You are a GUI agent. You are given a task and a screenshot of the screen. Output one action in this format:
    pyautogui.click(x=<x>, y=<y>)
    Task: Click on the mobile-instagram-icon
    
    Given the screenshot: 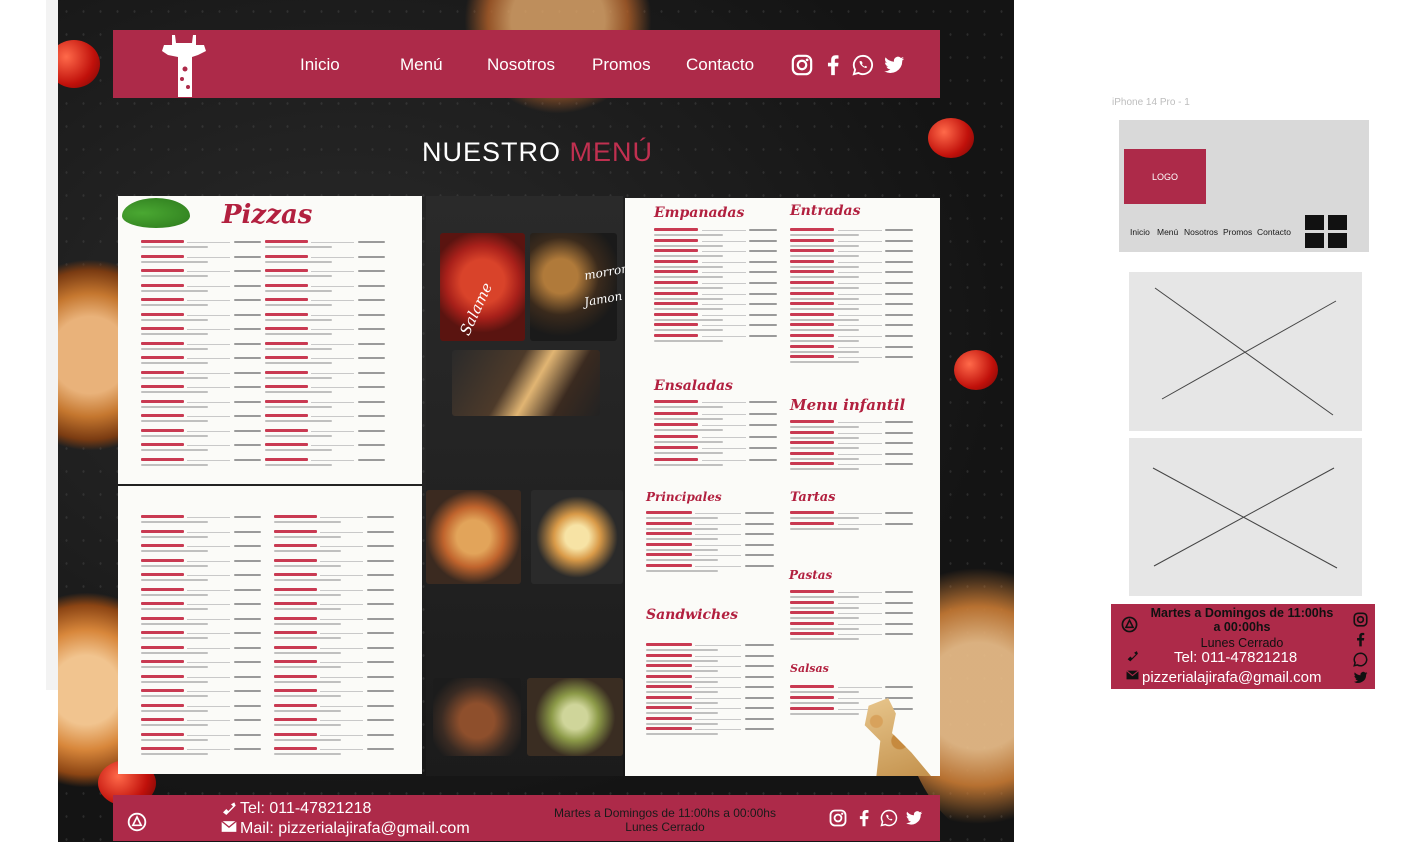 What is the action you would take?
    pyautogui.click(x=1360, y=619)
    